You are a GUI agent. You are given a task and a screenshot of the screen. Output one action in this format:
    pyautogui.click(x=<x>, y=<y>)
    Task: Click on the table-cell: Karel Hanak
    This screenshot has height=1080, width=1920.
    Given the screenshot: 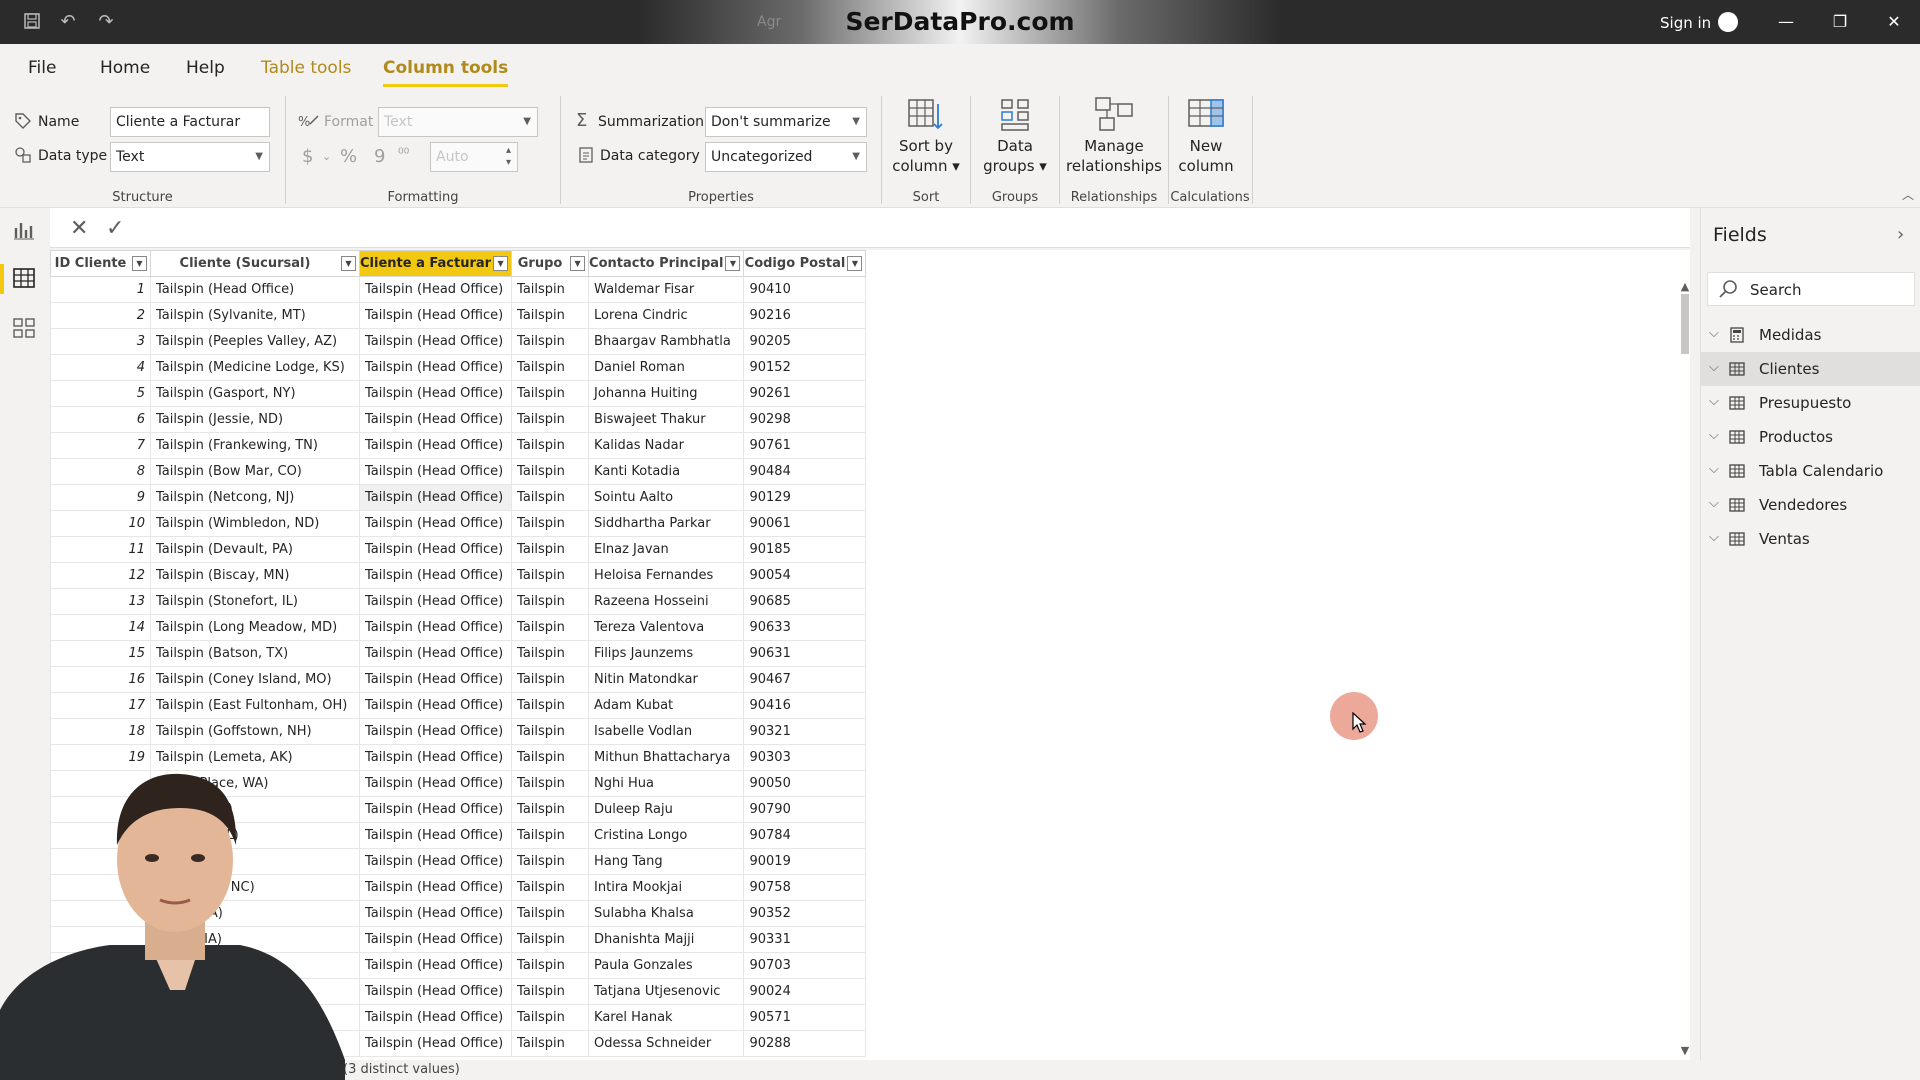 What is the action you would take?
    pyautogui.click(x=666, y=1017)
    